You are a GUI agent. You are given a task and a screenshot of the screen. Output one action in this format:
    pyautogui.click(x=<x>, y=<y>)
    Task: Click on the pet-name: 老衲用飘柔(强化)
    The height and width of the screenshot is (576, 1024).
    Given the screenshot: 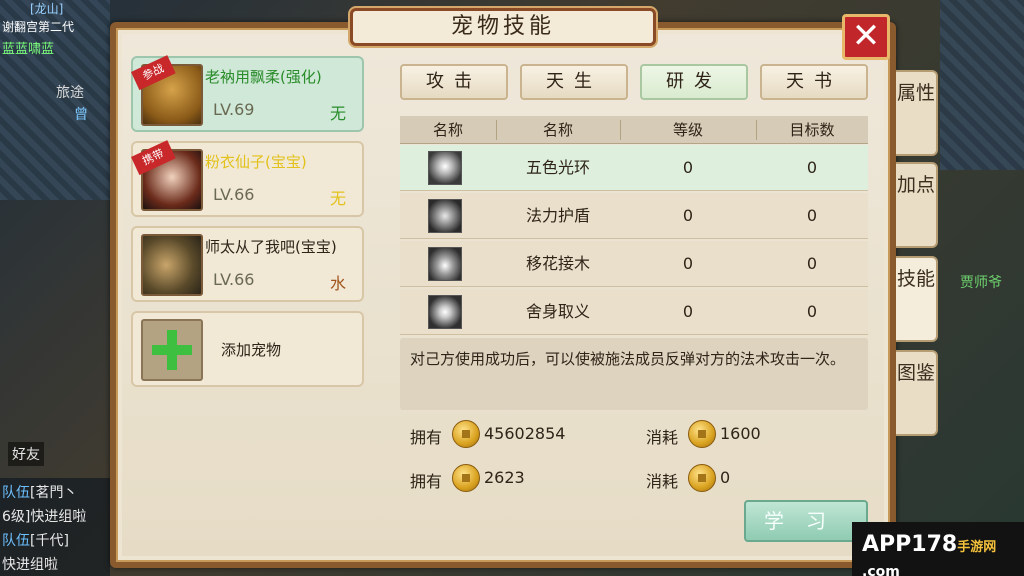 What is the action you would take?
    pyautogui.click(x=263, y=77)
    